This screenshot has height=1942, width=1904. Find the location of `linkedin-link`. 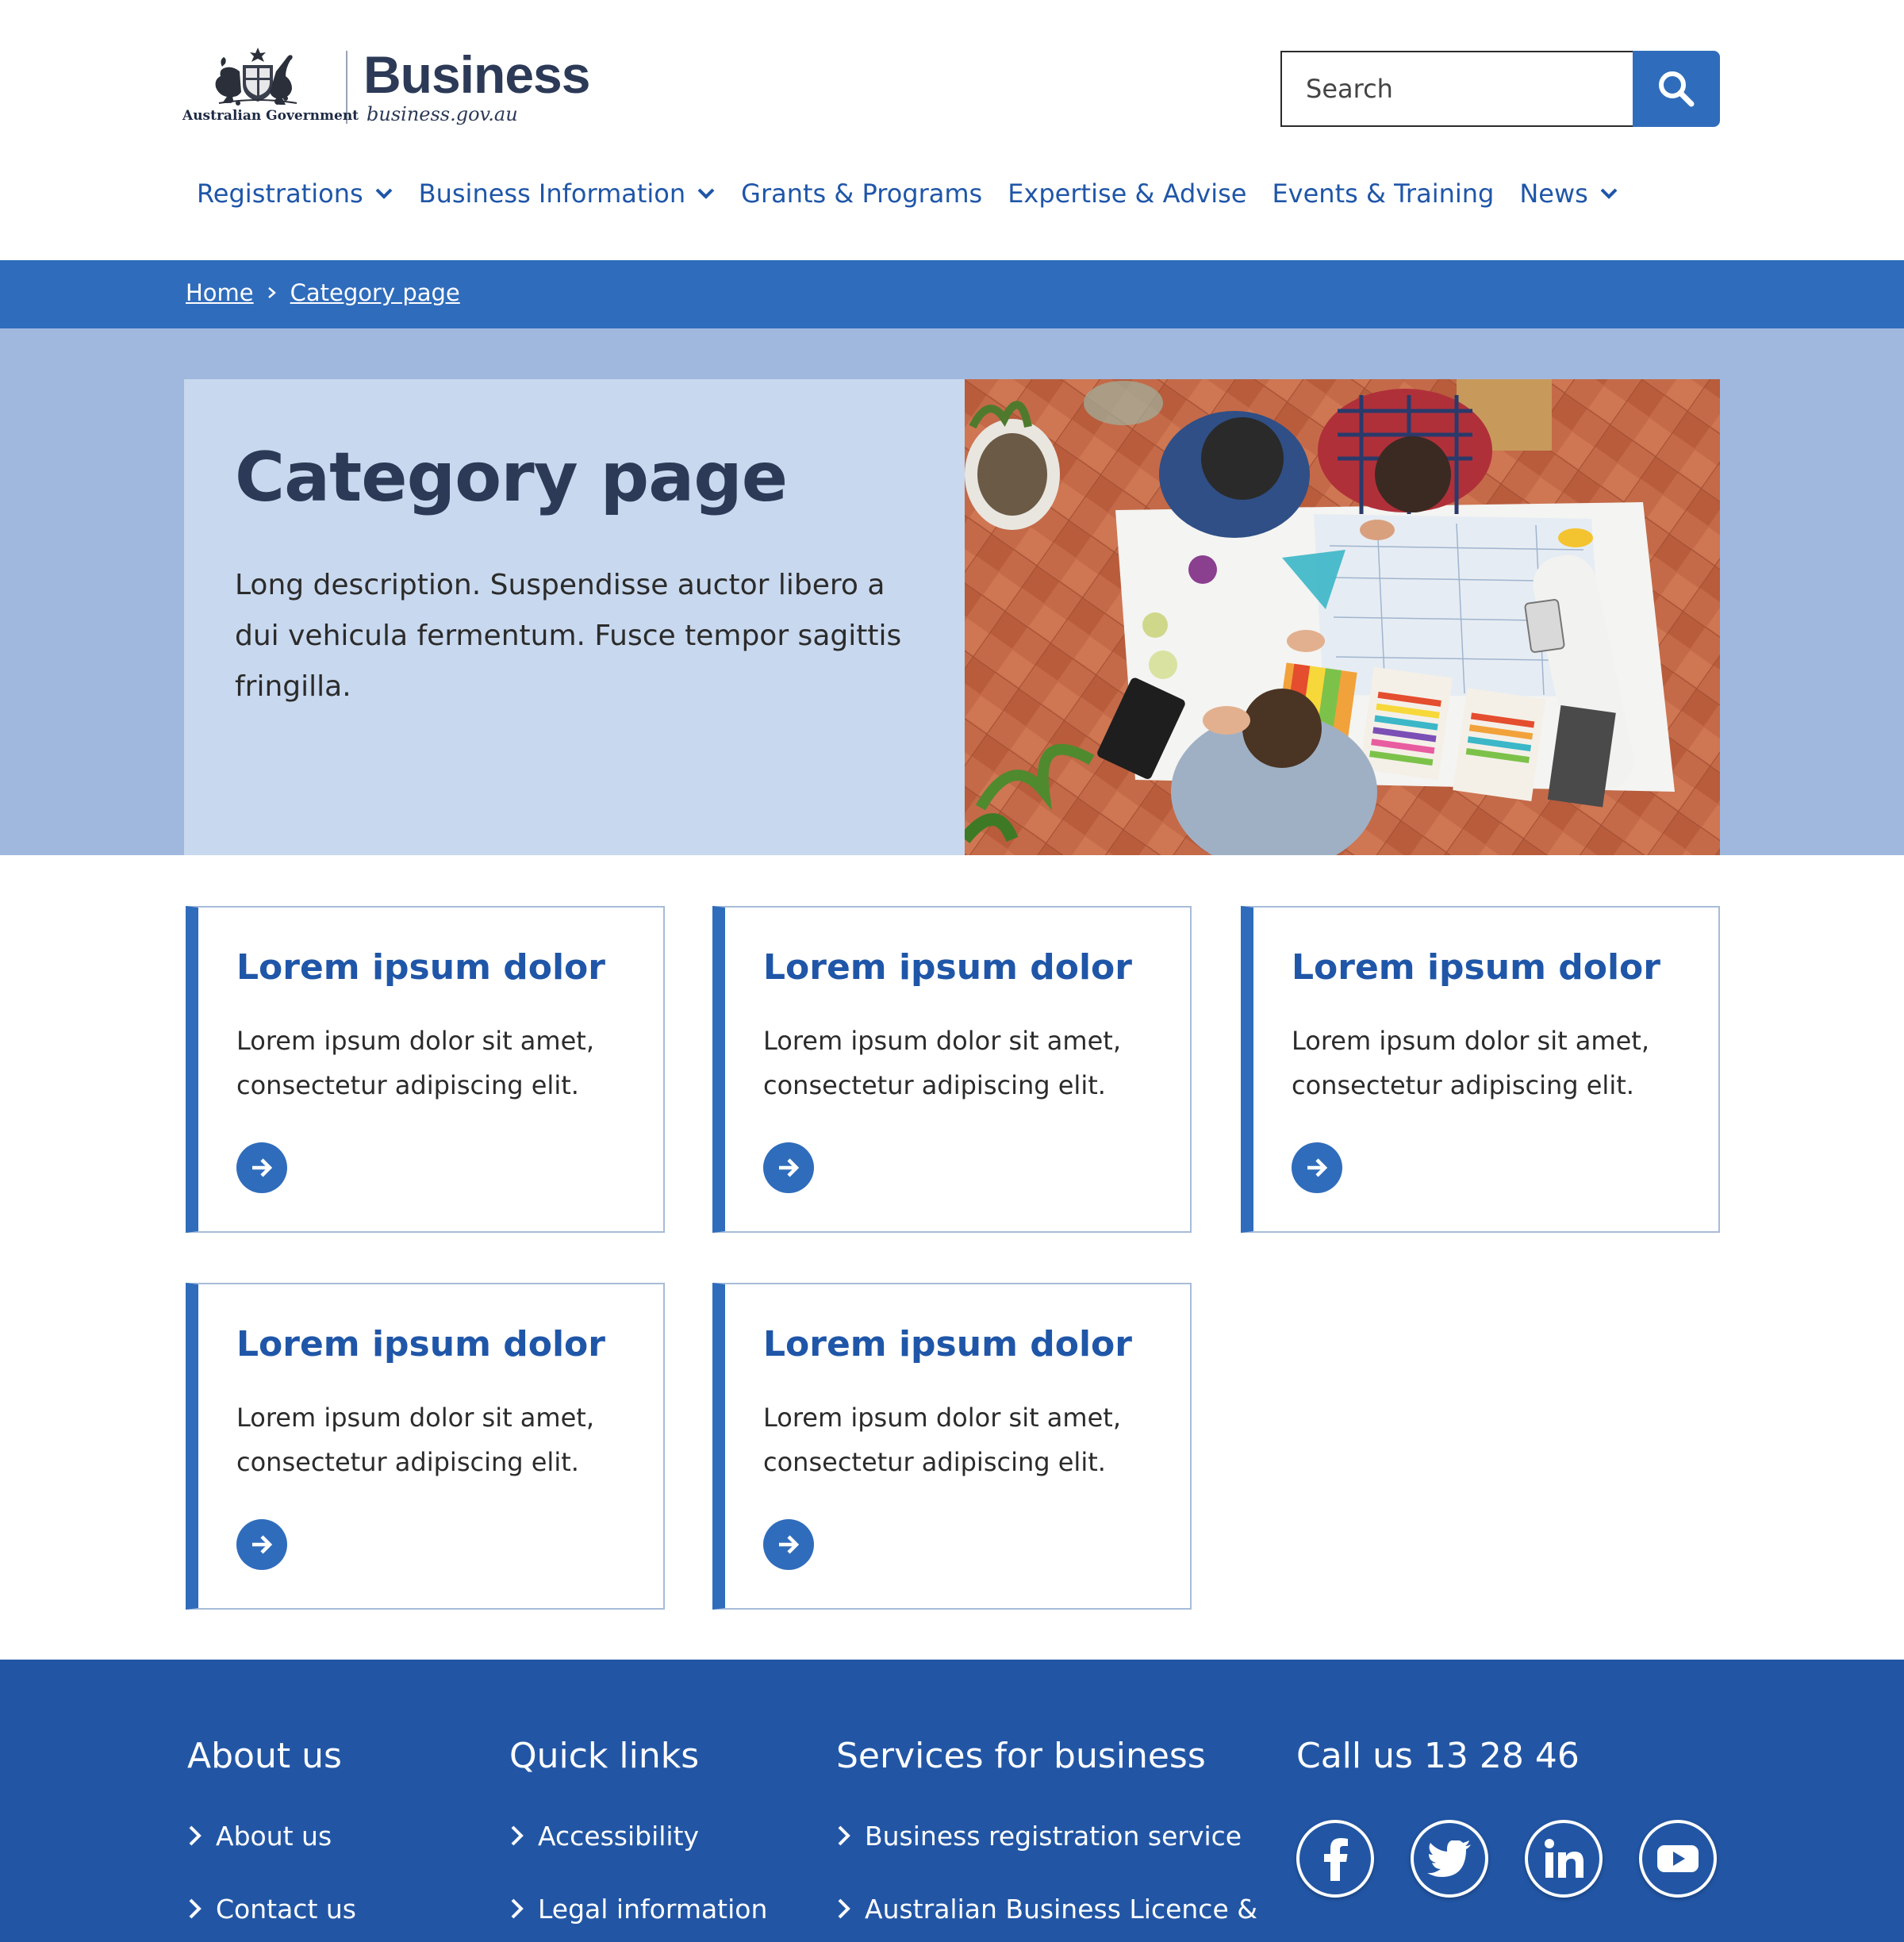

linkedin-link is located at coordinates (1564, 1859).